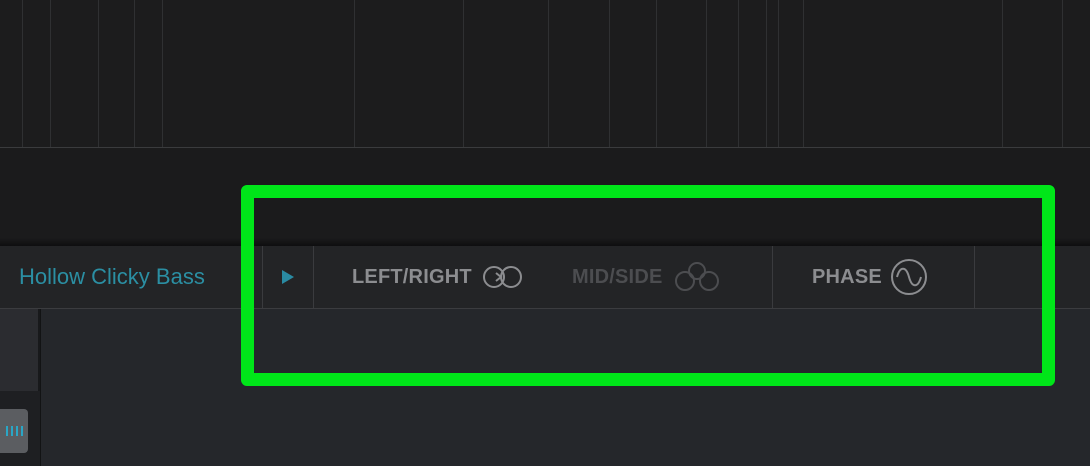  What do you see at coordinates (503, 277) in the screenshot?
I see `left-right-circles-icon` at bounding box center [503, 277].